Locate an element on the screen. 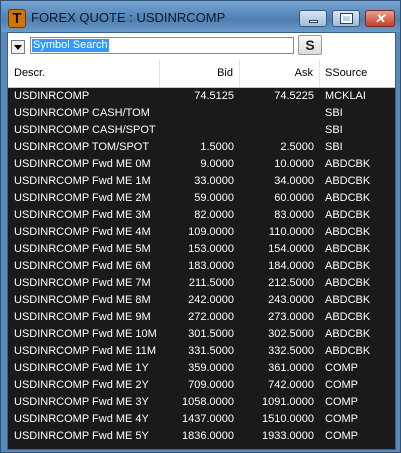  cell-descr: USDINRCOMP Fwd ME 4Y is located at coordinates (81, 419).